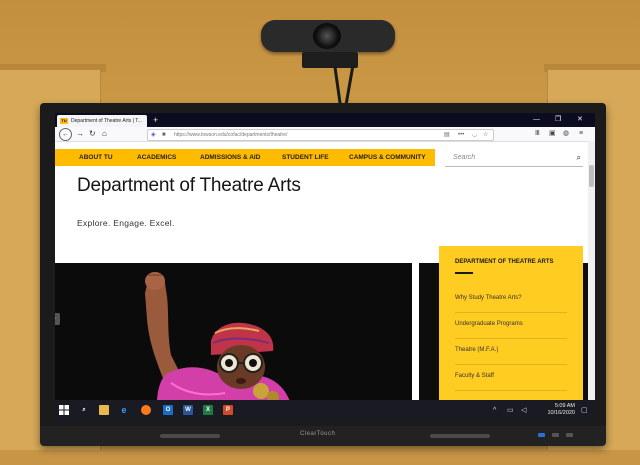 This screenshot has height=465, width=640. I want to click on back-arrow-icon: ←, so click(65, 134).